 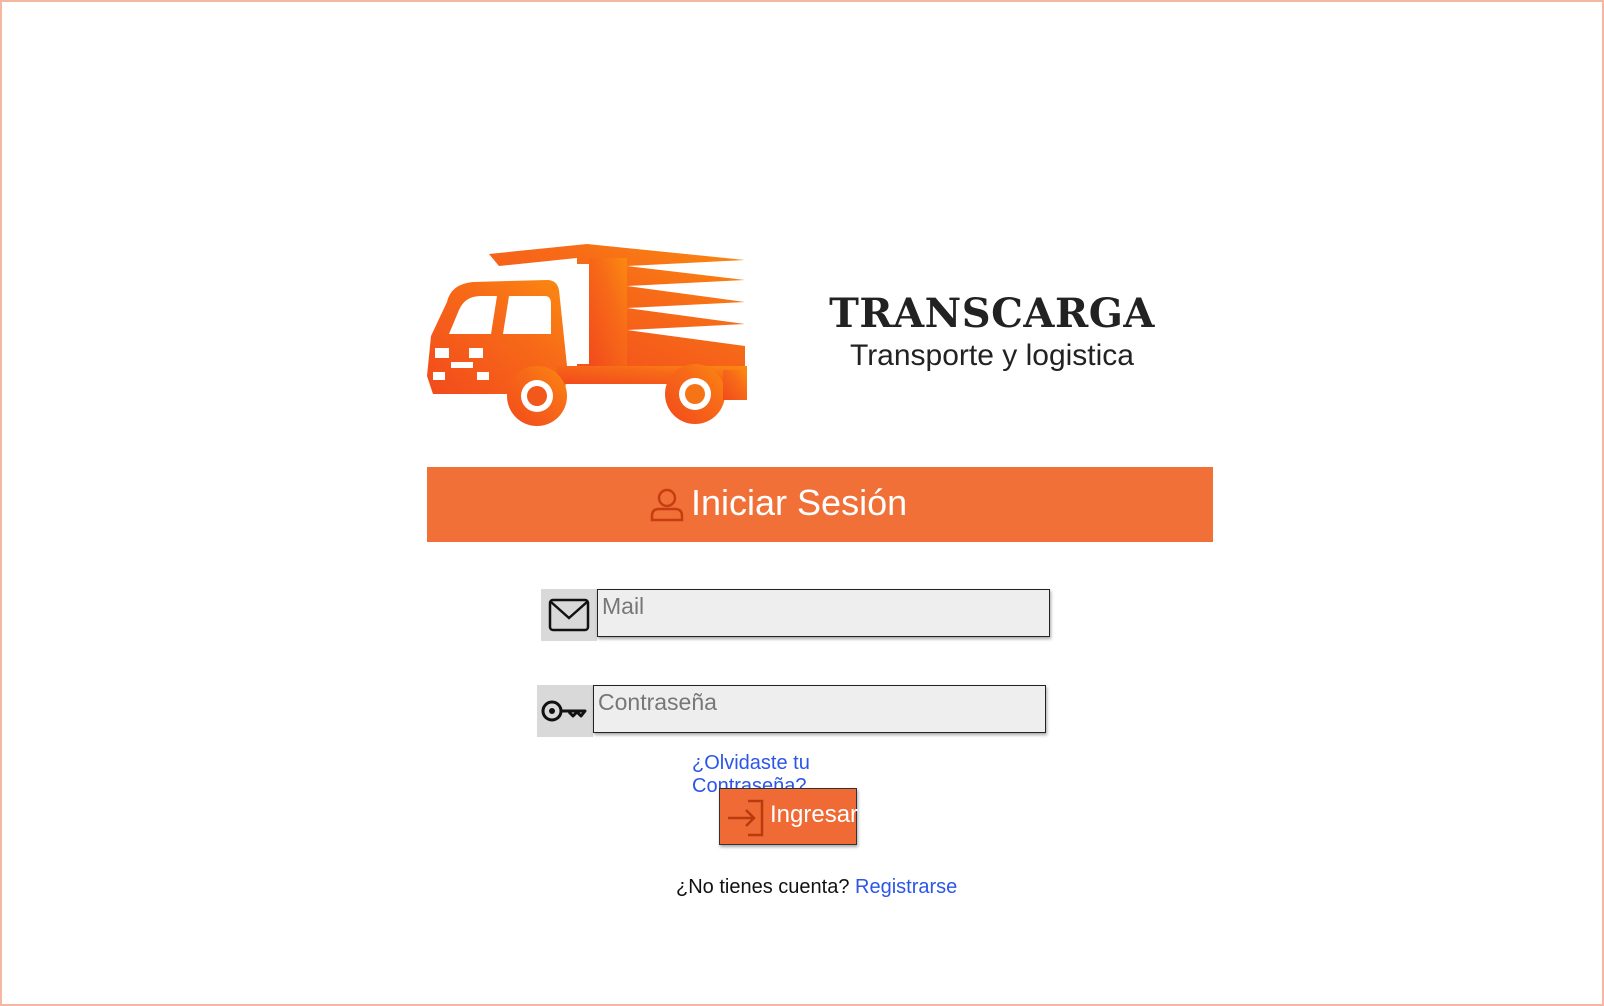 I want to click on mail-field-group, so click(x=797, y=615).